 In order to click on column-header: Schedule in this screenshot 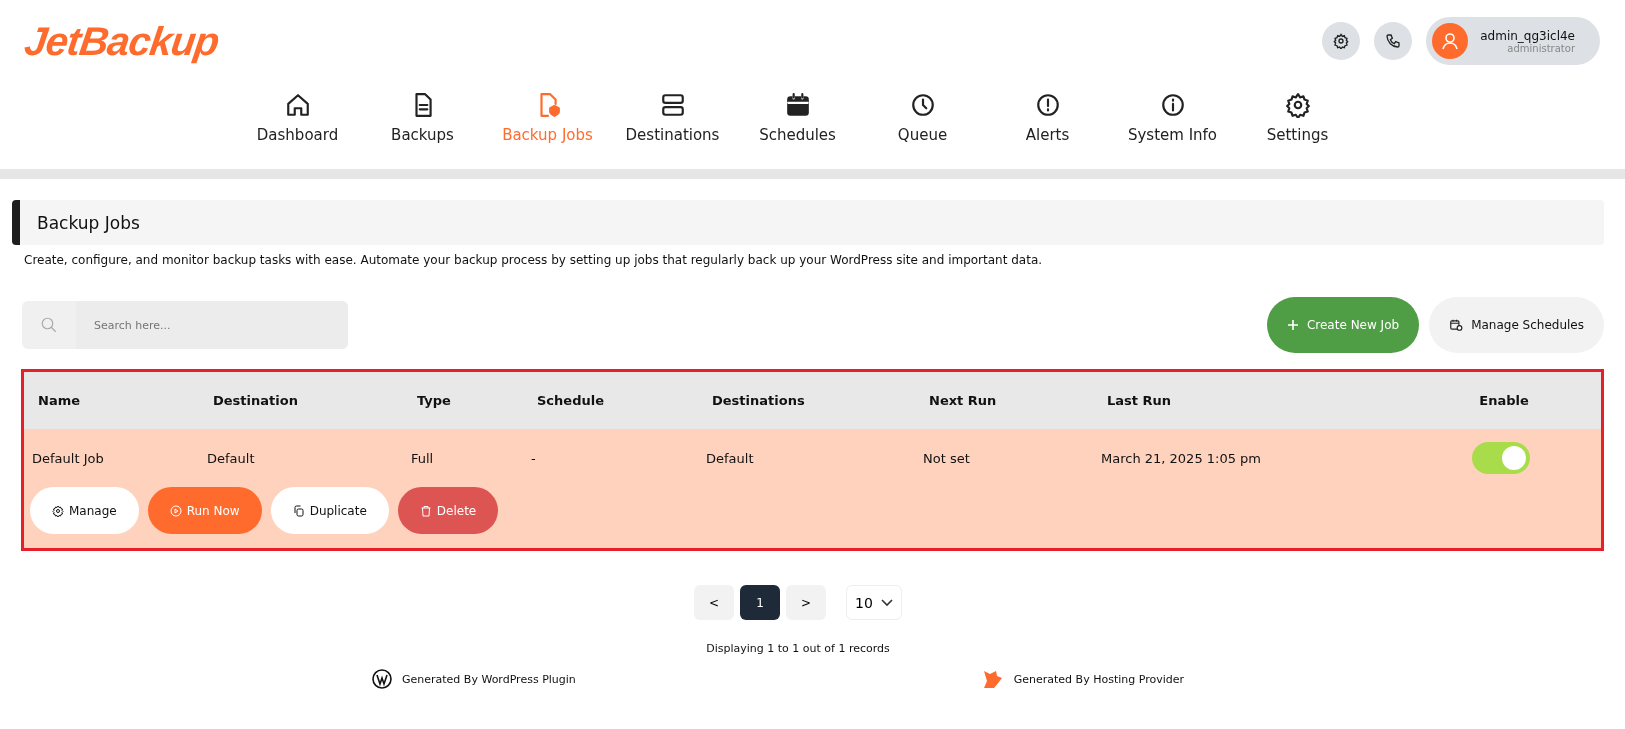, I will do `click(571, 400)`.